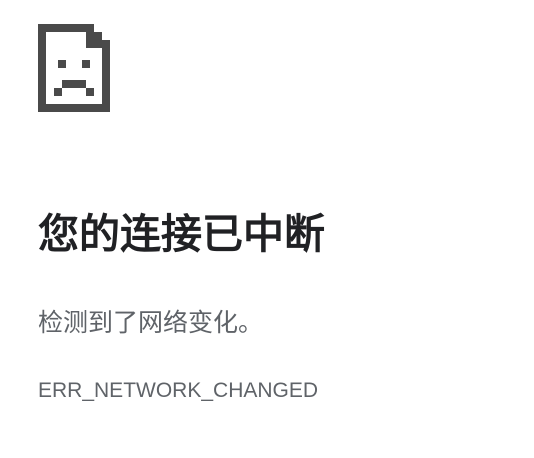  What do you see at coordinates (151, 322) in the screenshot?
I see `error-message: 检测到了网络变化。` at bounding box center [151, 322].